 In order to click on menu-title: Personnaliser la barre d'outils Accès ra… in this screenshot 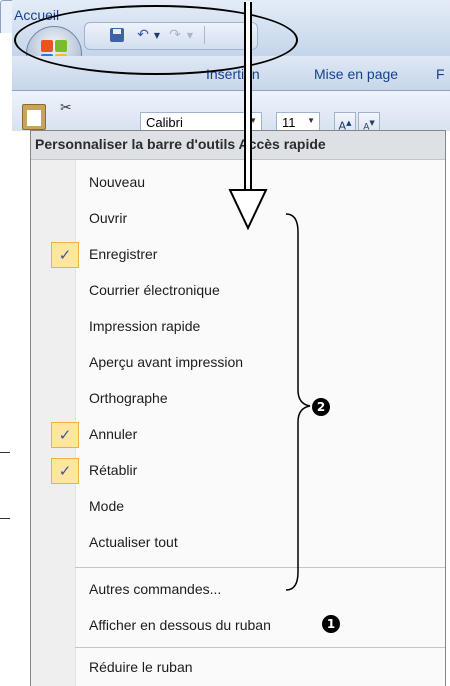, I will do `click(180, 144)`.